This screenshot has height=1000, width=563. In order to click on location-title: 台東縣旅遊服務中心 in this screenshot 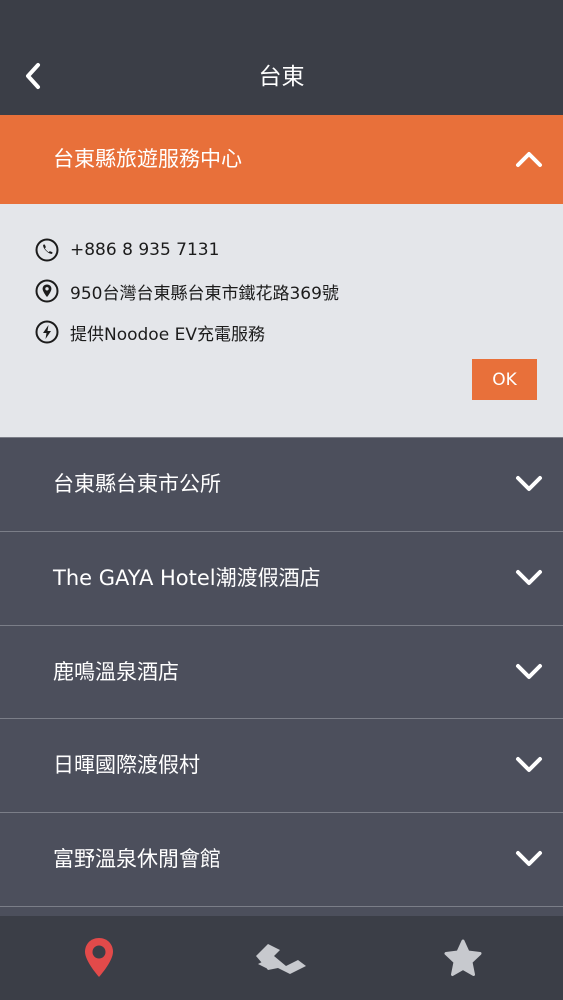, I will do `click(147, 159)`.